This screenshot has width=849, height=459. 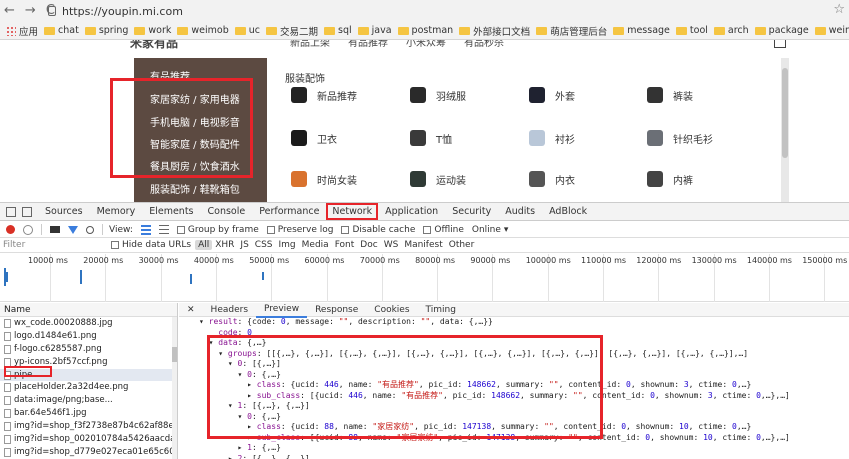 What do you see at coordinates (338, 30) in the screenshot?
I see `bookmark-sql: sql` at bounding box center [338, 30].